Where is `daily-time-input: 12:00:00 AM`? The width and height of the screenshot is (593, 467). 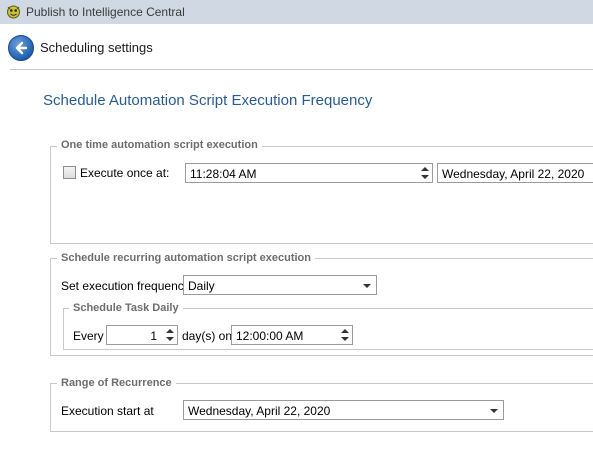
daily-time-input: 12:00:00 AM is located at coordinates (292, 335).